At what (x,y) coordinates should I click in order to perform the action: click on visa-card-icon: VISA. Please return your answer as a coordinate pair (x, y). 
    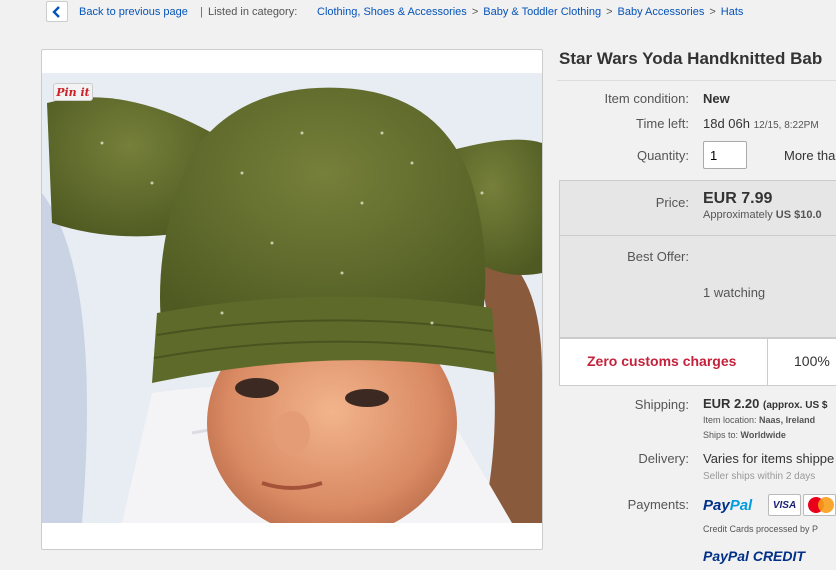
    Looking at the image, I should click on (784, 505).